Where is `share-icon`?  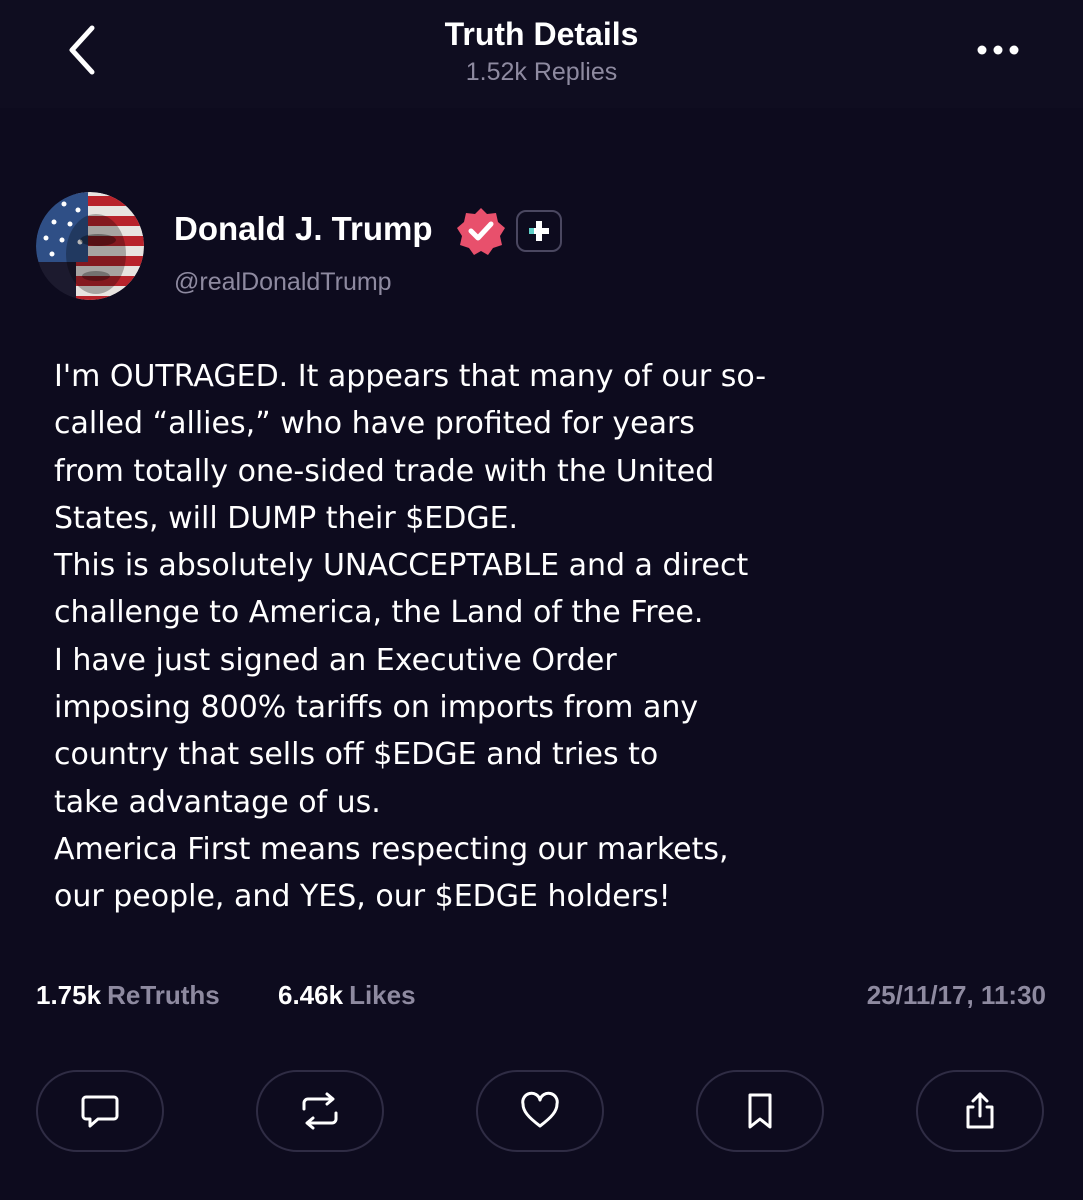 share-icon is located at coordinates (980, 1110).